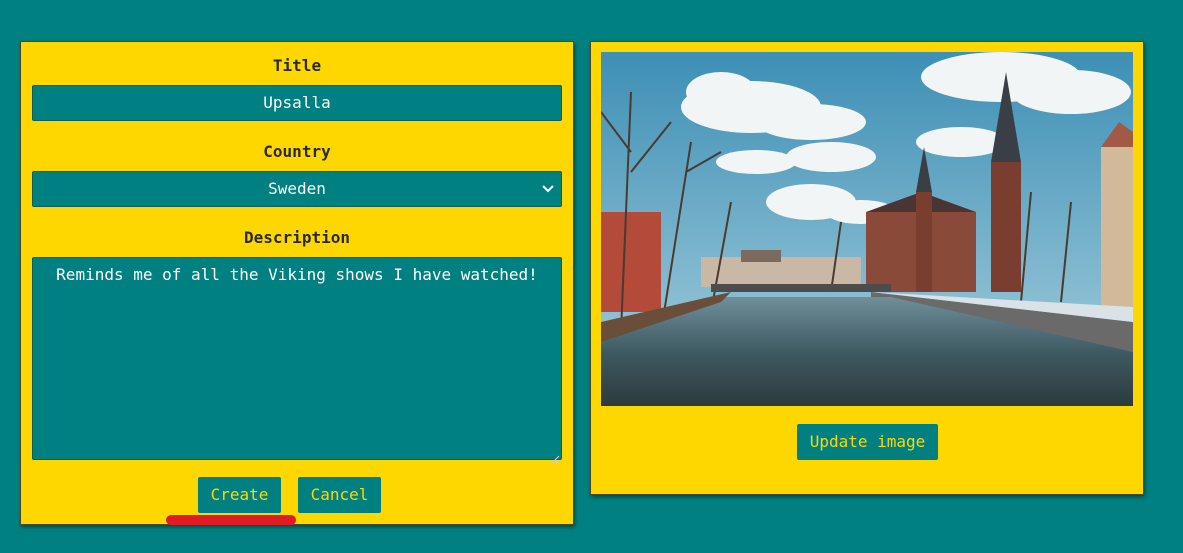 The width and height of the screenshot is (1183, 553). I want to click on country-select: Sweden, so click(297, 189).